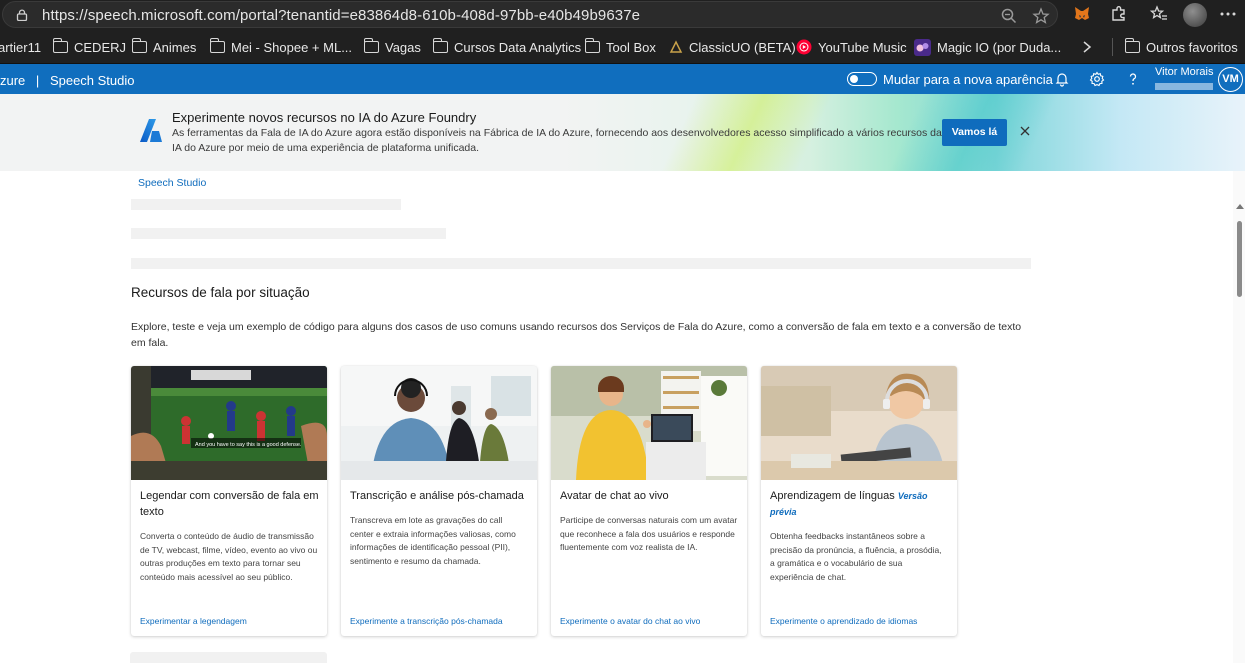 The image size is (1245, 663). What do you see at coordinates (1181, 47) in the screenshot?
I see `other-favorites-folder: Outros favoritos` at bounding box center [1181, 47].